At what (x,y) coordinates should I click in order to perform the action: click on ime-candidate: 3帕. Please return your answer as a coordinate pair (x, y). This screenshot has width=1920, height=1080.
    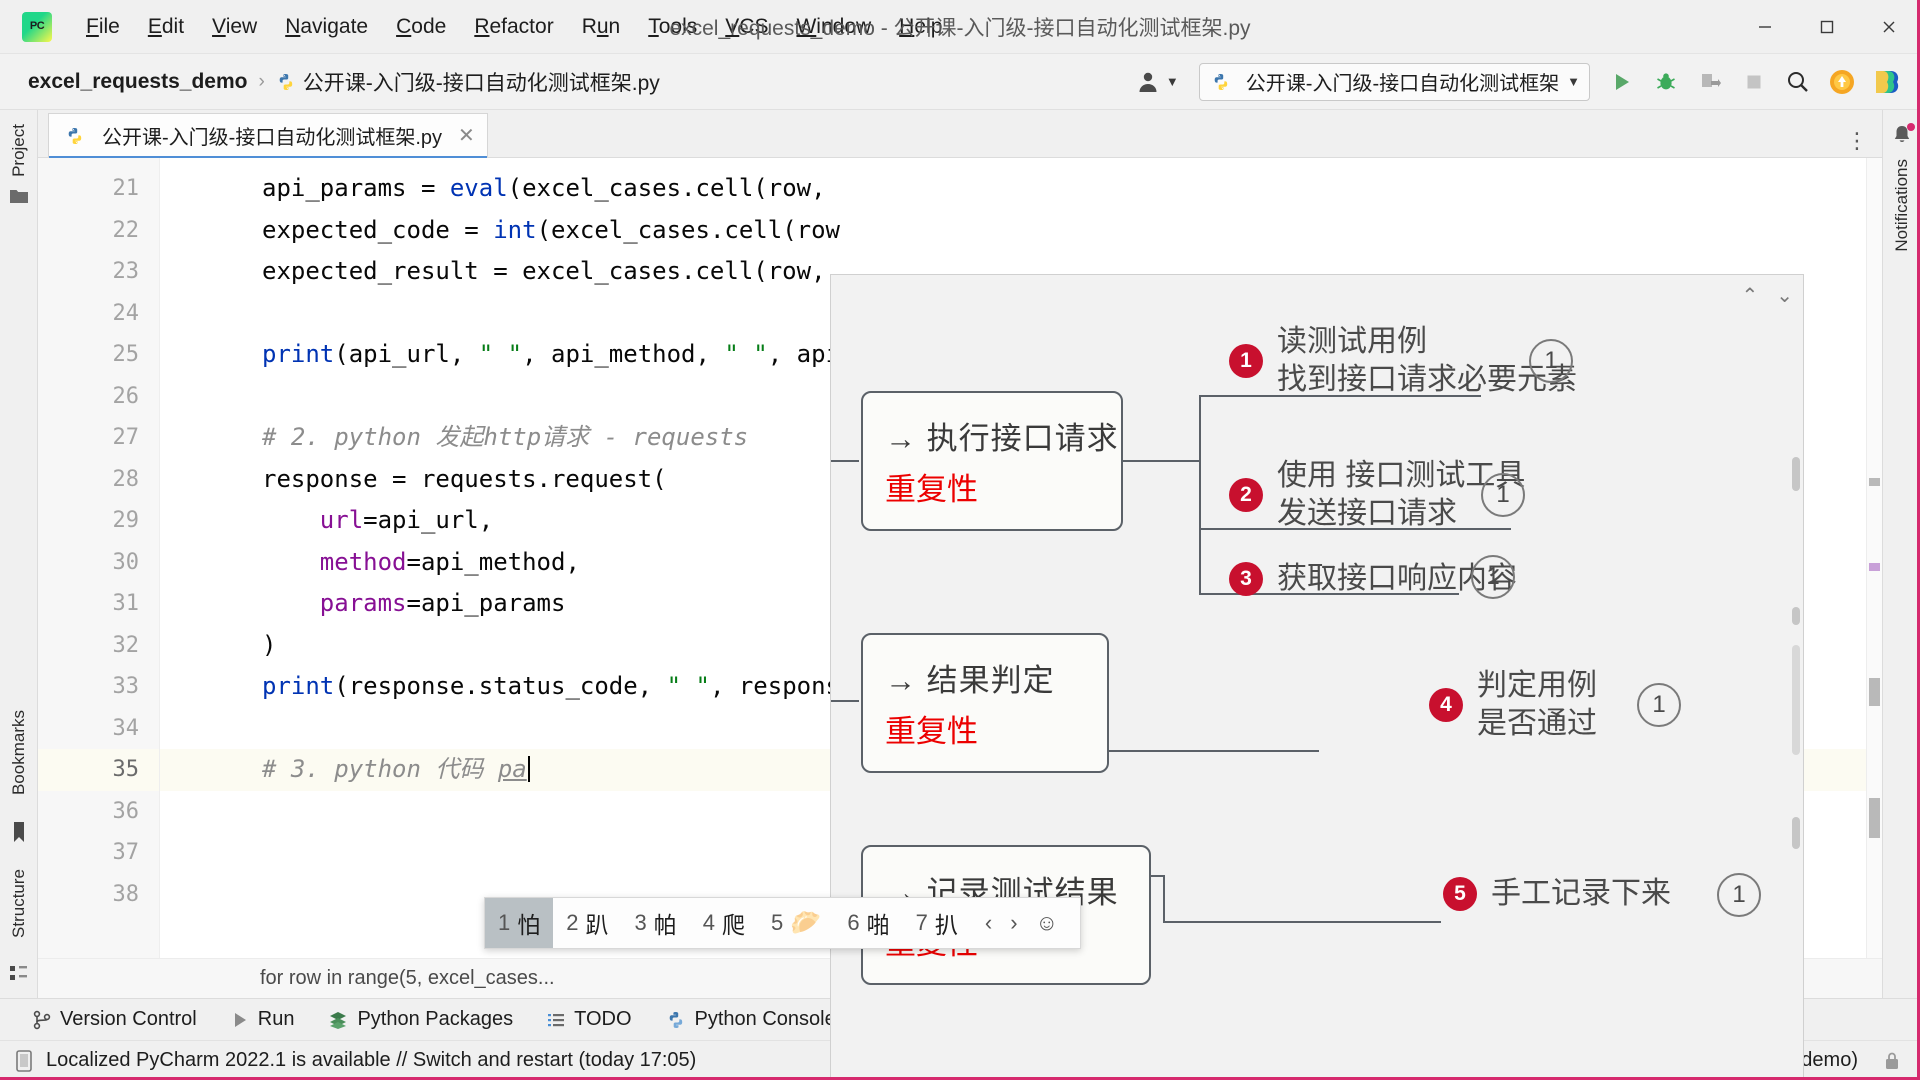
    Looking at the image, I should click on (656, 923).